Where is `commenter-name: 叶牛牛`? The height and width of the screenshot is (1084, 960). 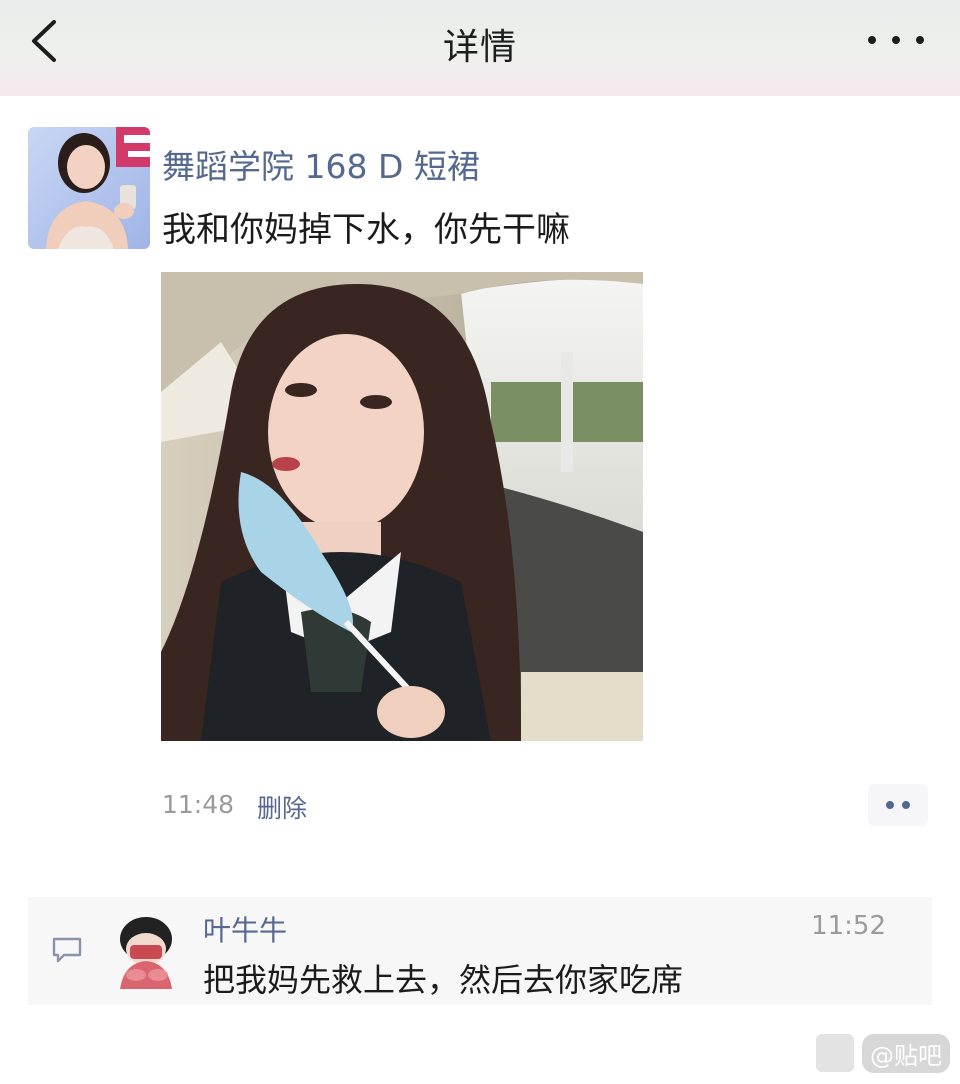 commenter-name: 叶牛牛 is located at coordinates (245, 929).